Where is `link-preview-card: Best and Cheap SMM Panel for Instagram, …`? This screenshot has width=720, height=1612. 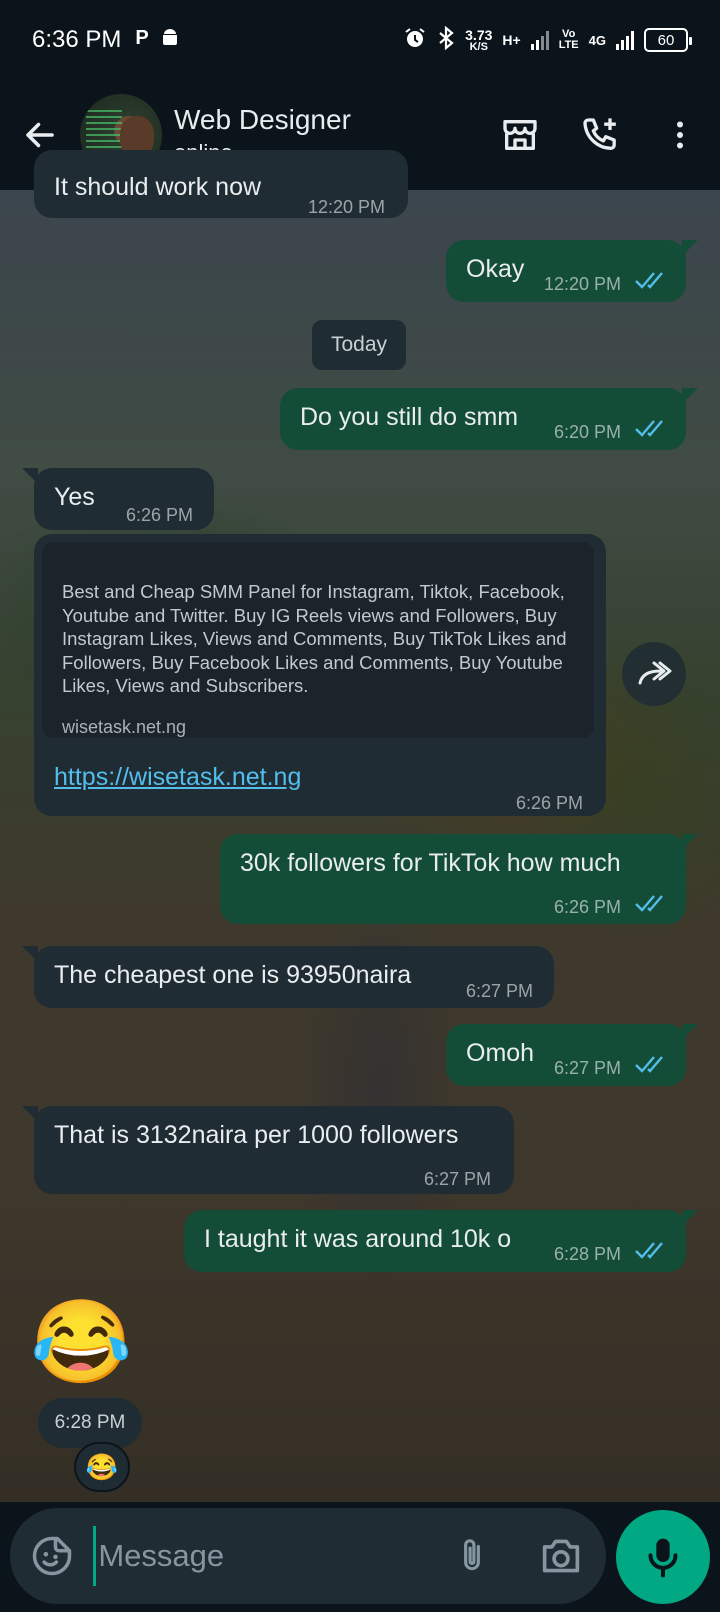
link-preview-card: Best and Cheap SMM Panel for Instagram, … is located at coordinates (318, 640).